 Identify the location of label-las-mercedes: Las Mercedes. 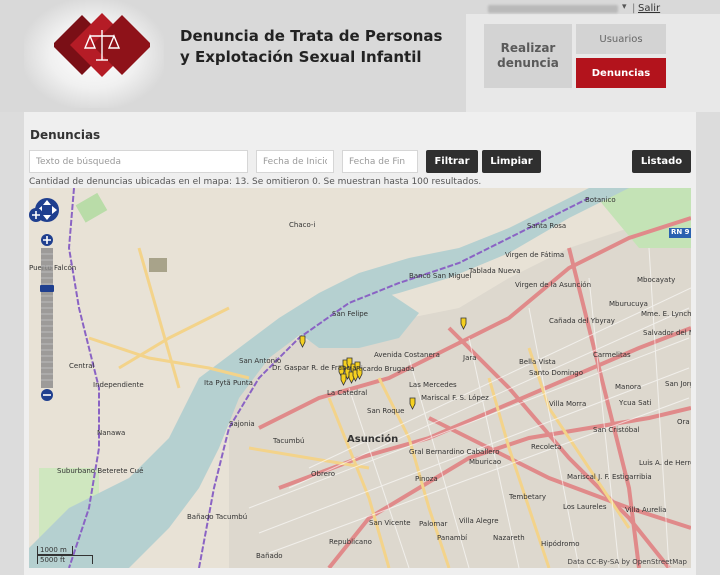
(433, 385).